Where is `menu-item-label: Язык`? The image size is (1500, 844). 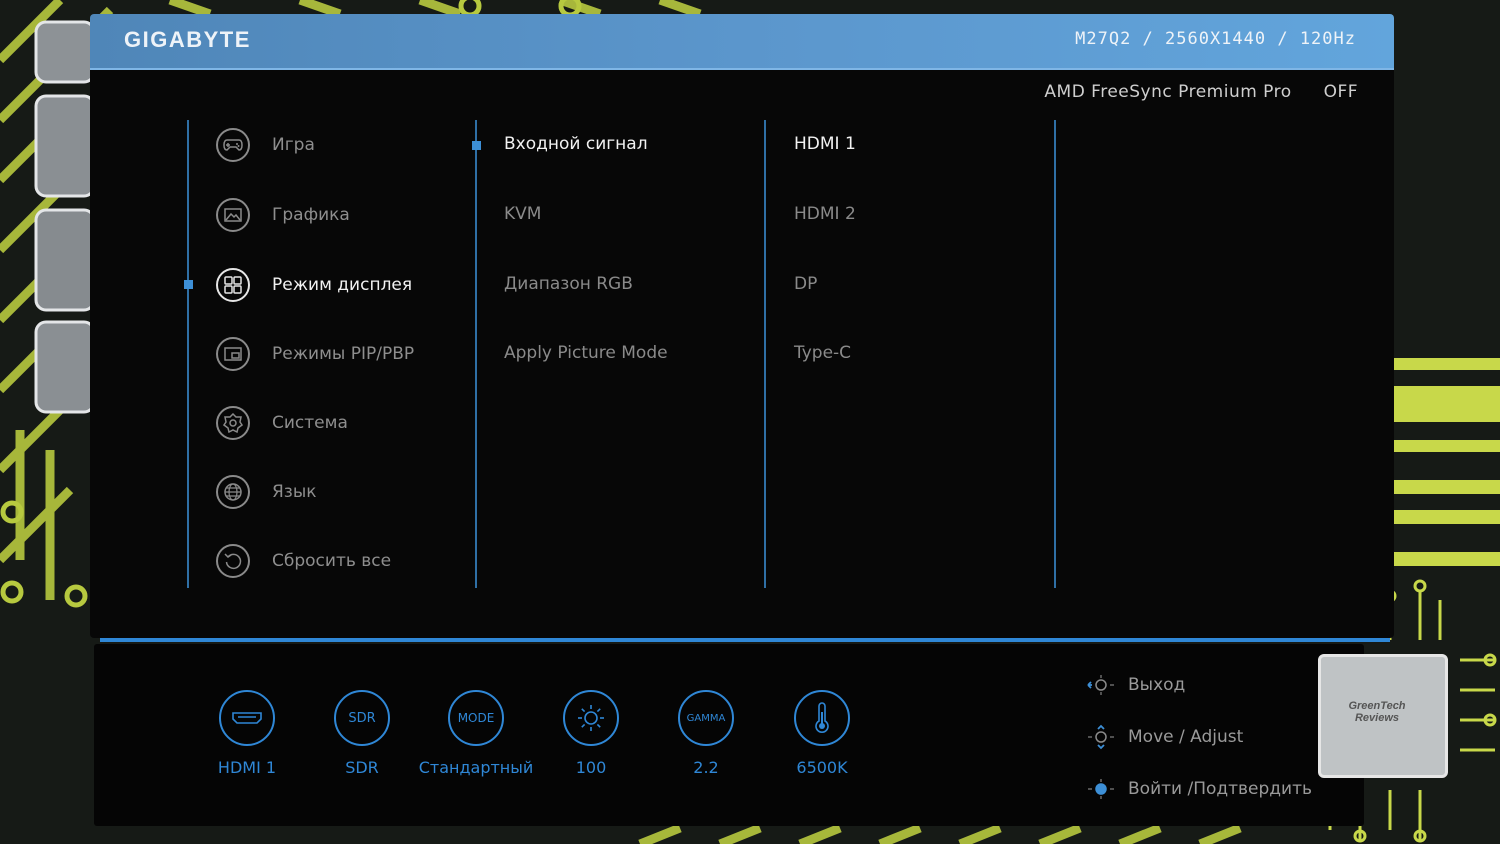
menu-item-label: Язык is located at coordinates (294, 492).